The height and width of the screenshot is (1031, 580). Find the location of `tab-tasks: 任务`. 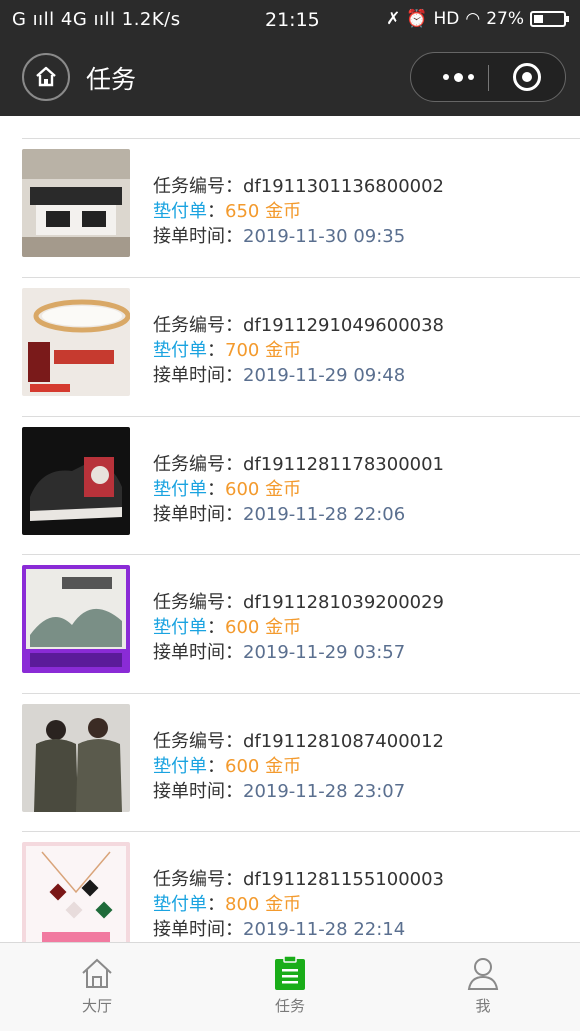

tab-tasks: 任务 is located at coordinates (290, 987).